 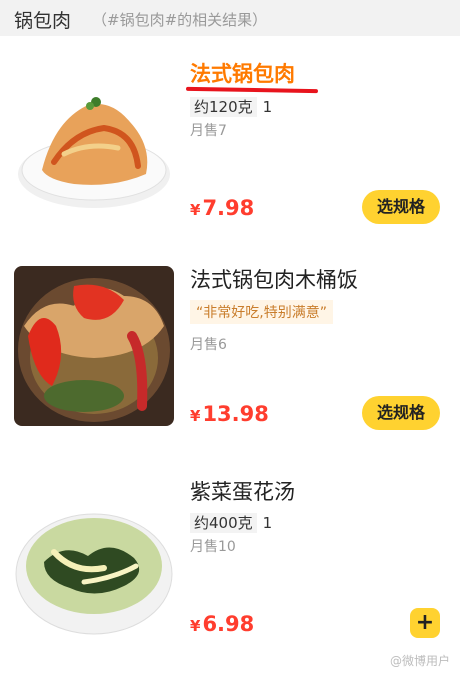 What do you see at coordinates (228, 624) in the screenshot?
I see `price-value: 6.98` at bounding box center [228, 624].